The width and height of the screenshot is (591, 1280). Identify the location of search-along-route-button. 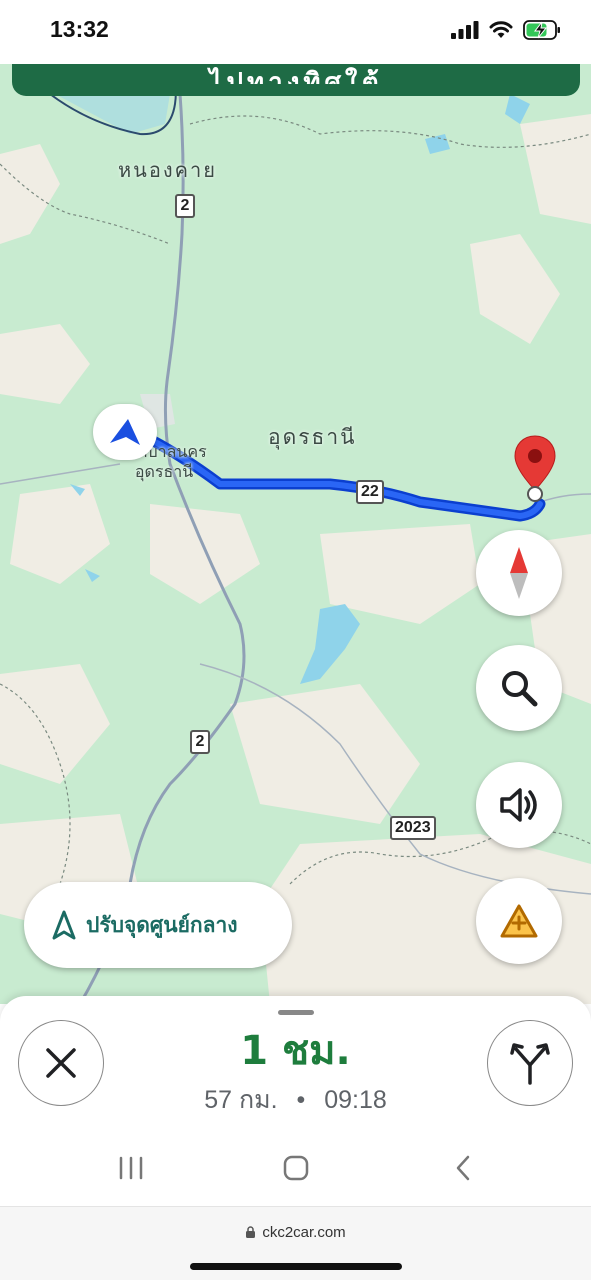
(519, 688).